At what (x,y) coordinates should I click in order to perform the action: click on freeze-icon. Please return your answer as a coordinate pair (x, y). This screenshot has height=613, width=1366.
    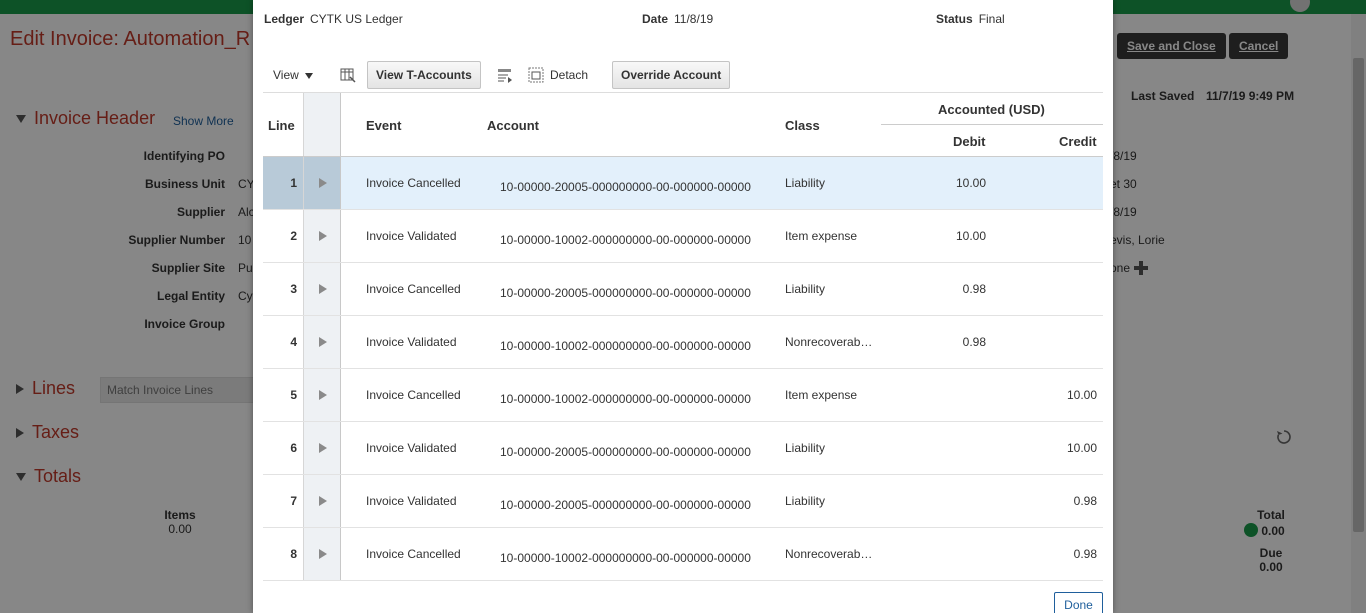
    Looking at the image, I should click on (505, 75).